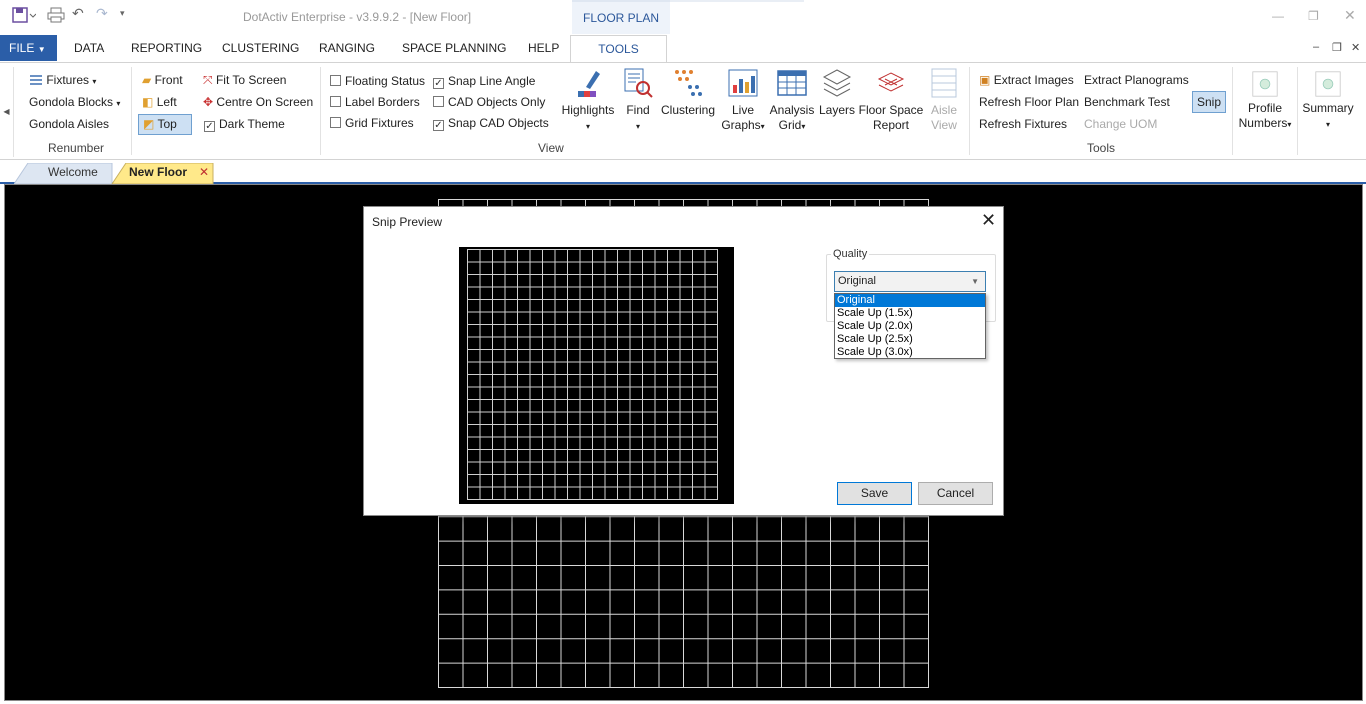 The height and width of the screenshot is (704, 1366). I want to click on group-label-tools: Tools, so click(1101, 148).